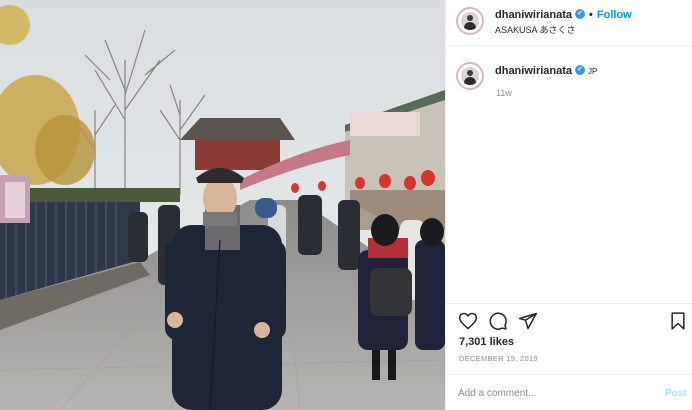 This screenshot has width=692, height=410. I want to click on location-link: ASAKUSA あさくさ, so click(535, 29).